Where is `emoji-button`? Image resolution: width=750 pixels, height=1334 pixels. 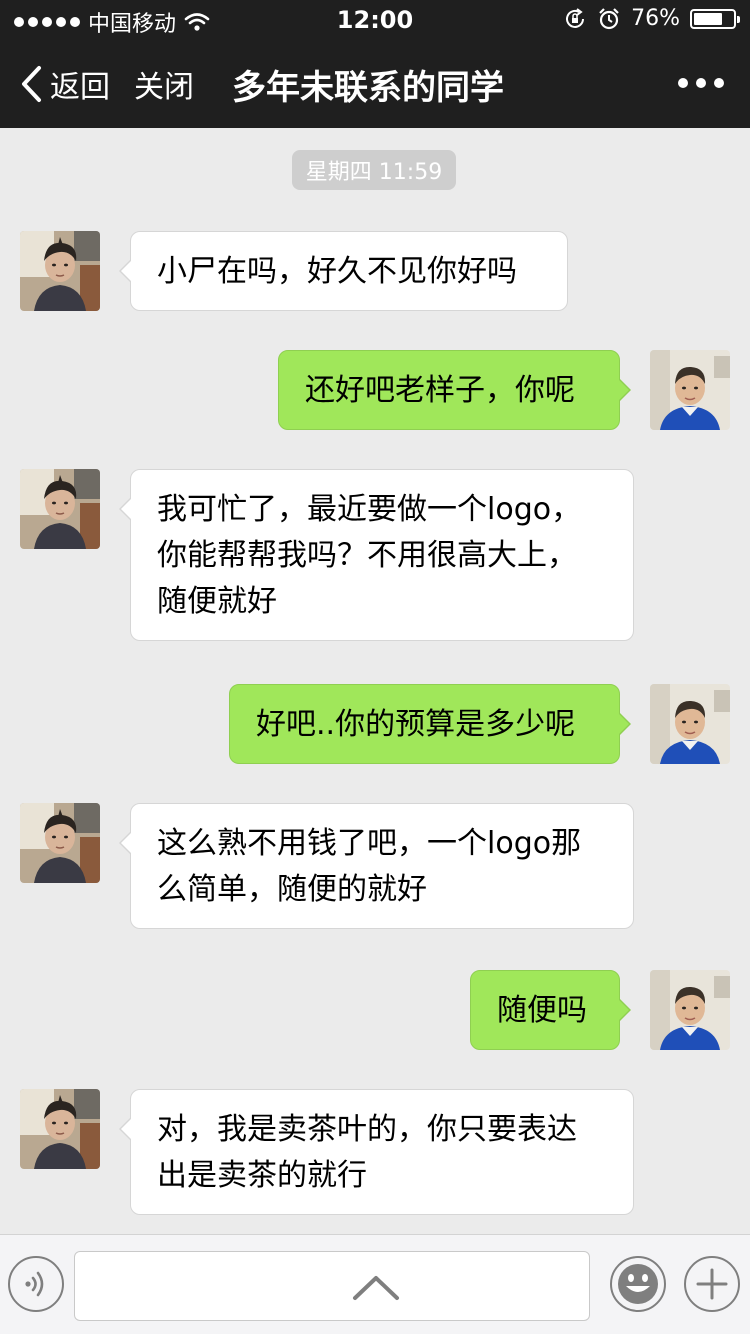 emoji-button is located at coordinates (638, 1284).